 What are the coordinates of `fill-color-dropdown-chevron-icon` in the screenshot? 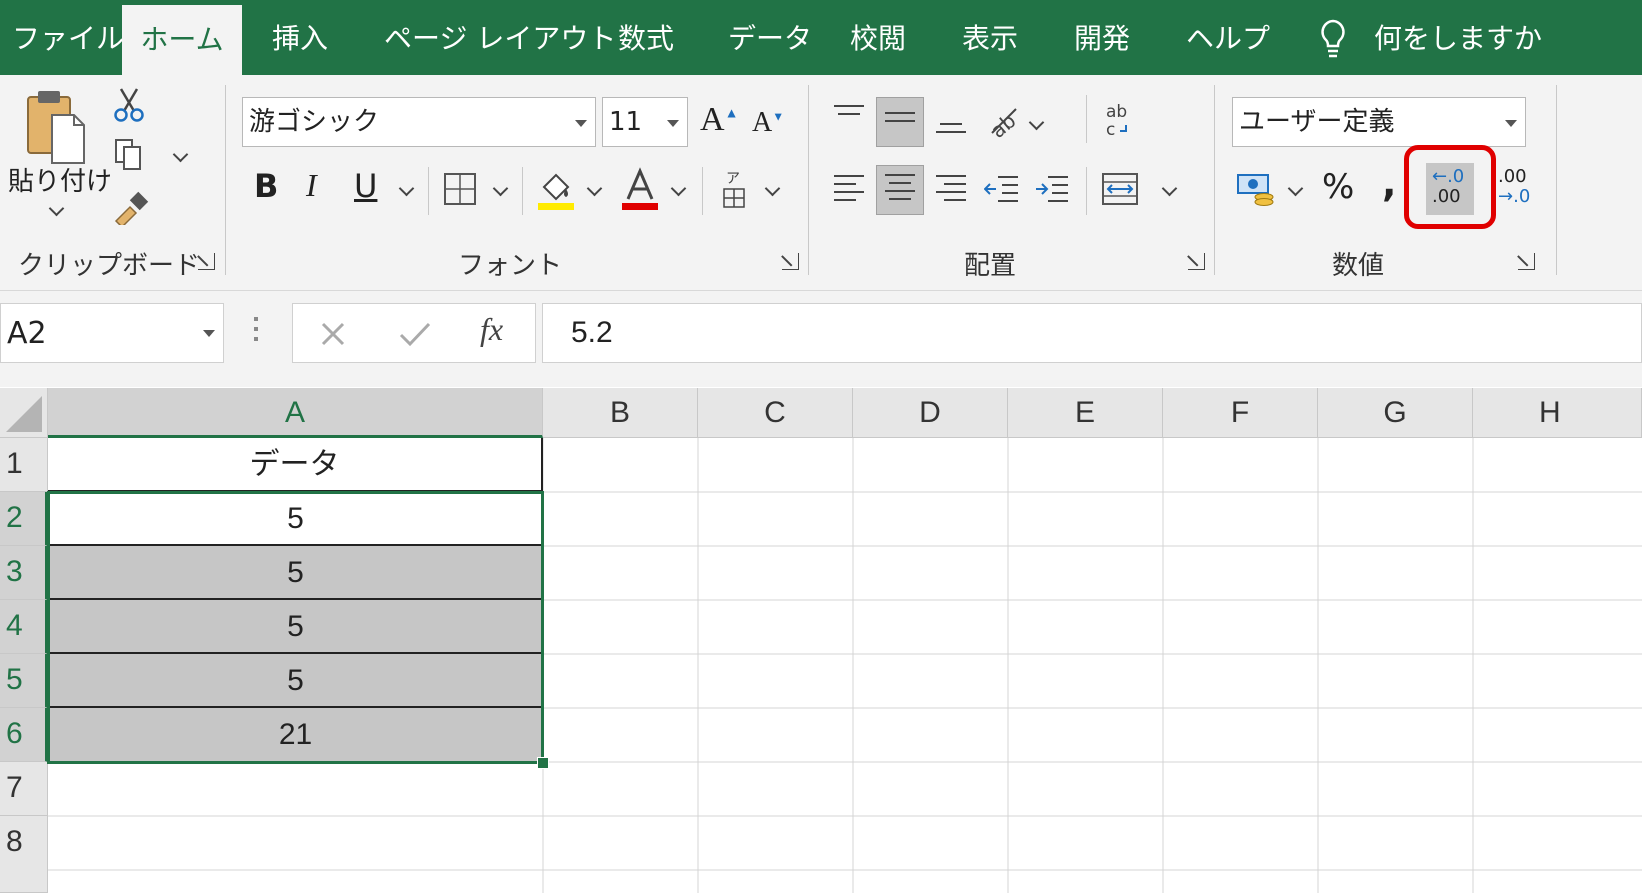 It's located at (594, 188).